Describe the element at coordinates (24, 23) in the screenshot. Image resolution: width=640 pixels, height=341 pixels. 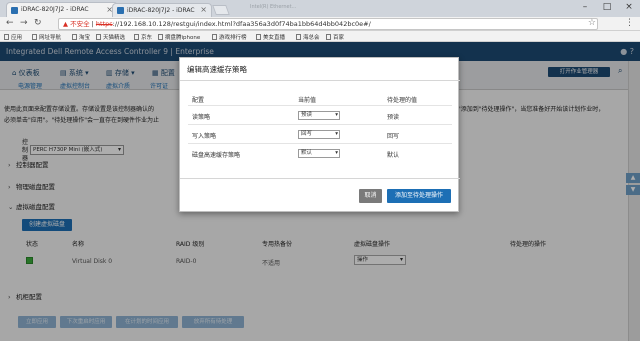
I see `forward-icon: →` at that location.